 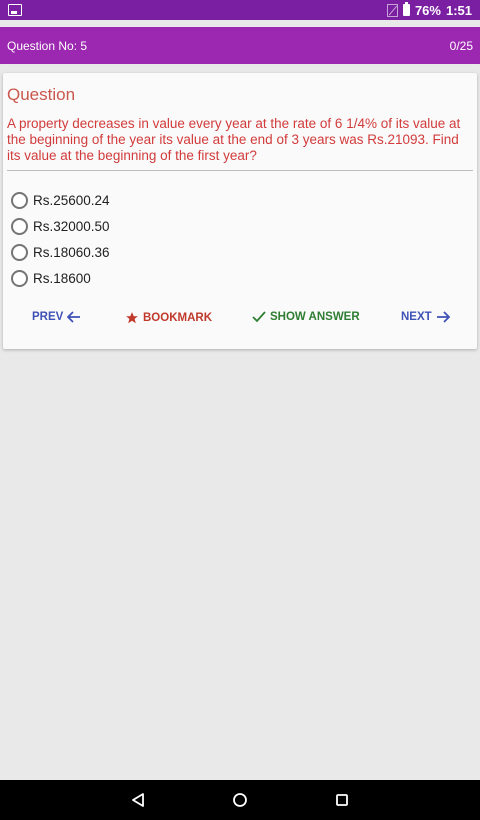 I want to click on battery-percent: 76%, so click(x=427, y=10).